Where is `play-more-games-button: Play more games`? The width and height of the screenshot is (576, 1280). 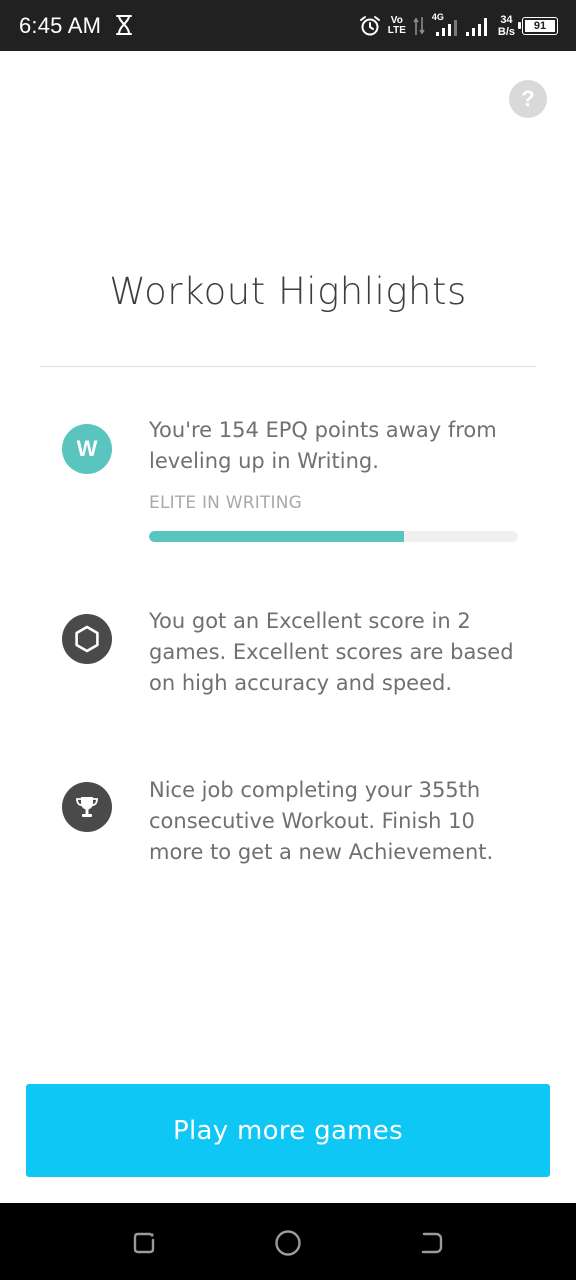 play-more-games-button: Play more games is located at coordinates (288, 1130).